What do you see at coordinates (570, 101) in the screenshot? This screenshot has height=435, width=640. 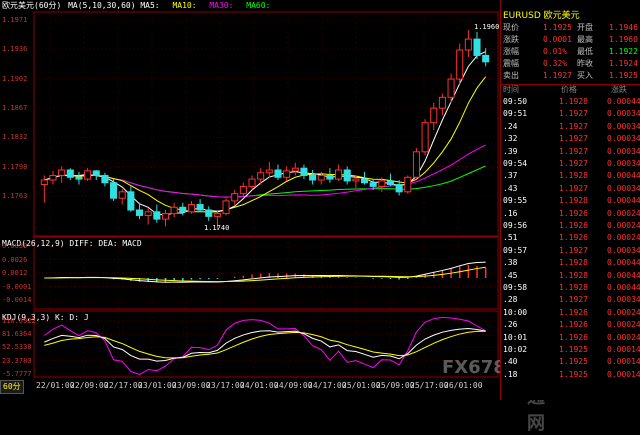 I see `tick-row: 09:50 1.1928 0.00044` at bounding box center [570, 101].